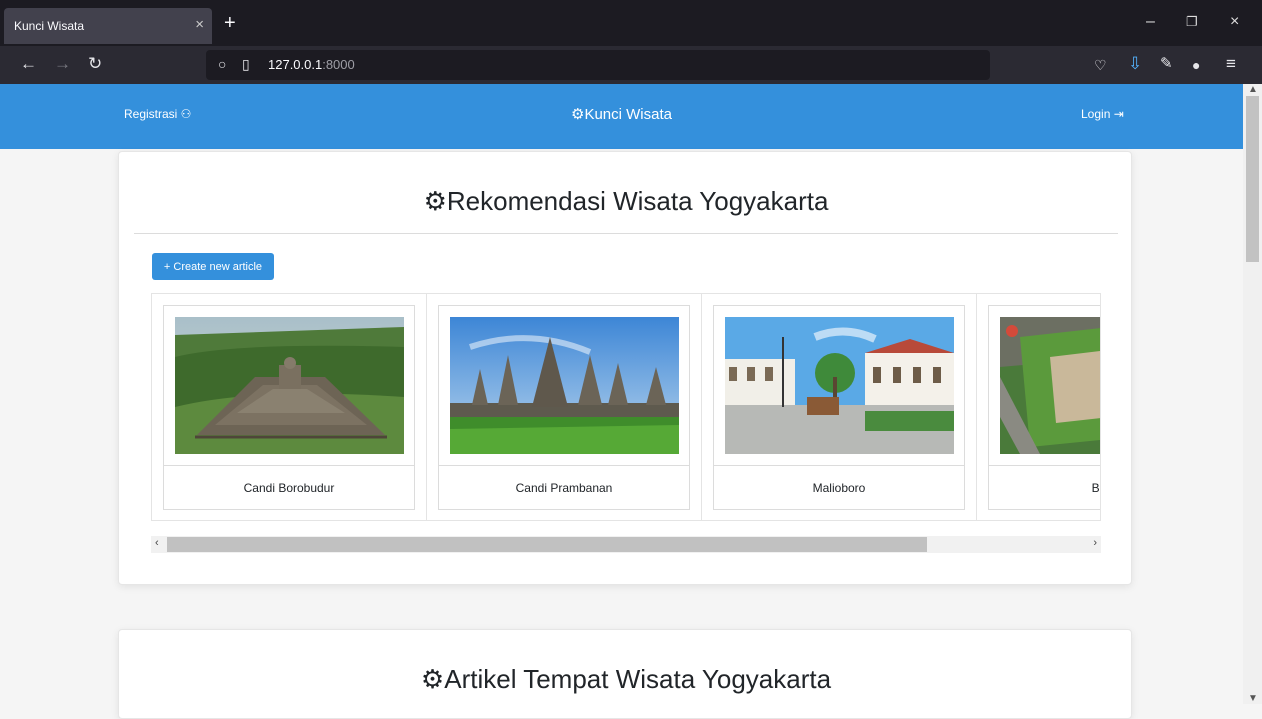 The width and height of the screenshot is (1262, 719). What do you see at coordinates (289, 385) in the screenshot?
I see `borobudur-image` at bounding box center [289, 385].